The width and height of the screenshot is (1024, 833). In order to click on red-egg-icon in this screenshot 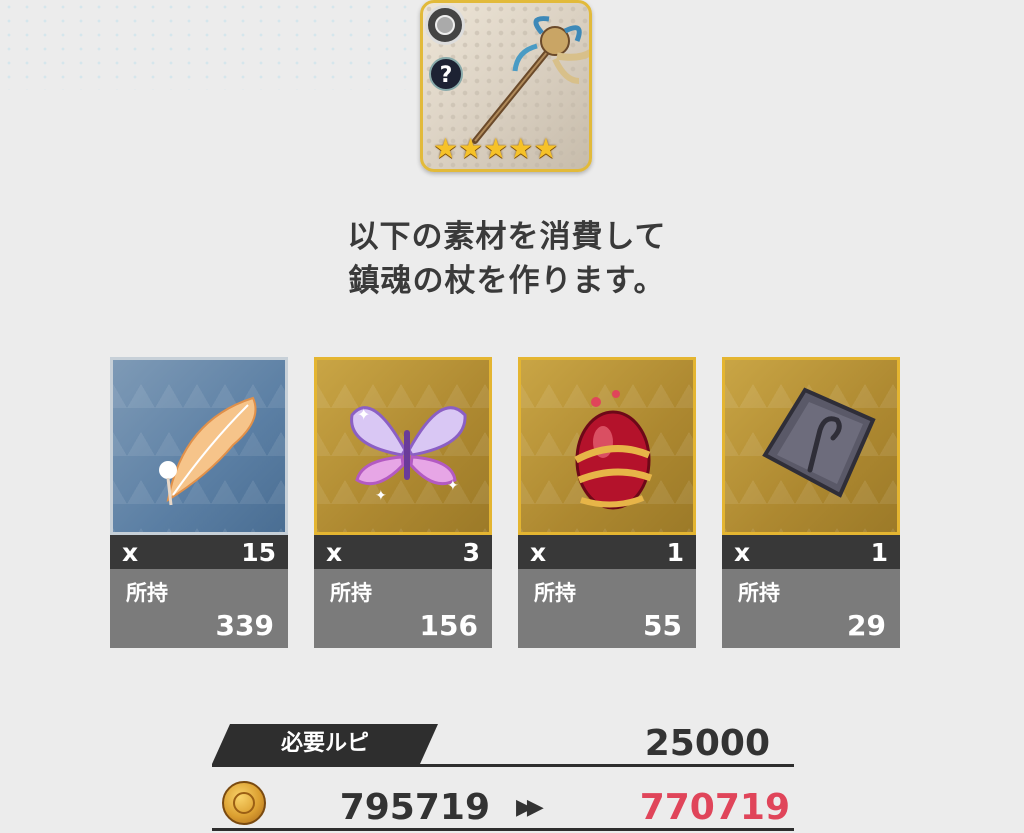, I will do `click(613, 450)`.